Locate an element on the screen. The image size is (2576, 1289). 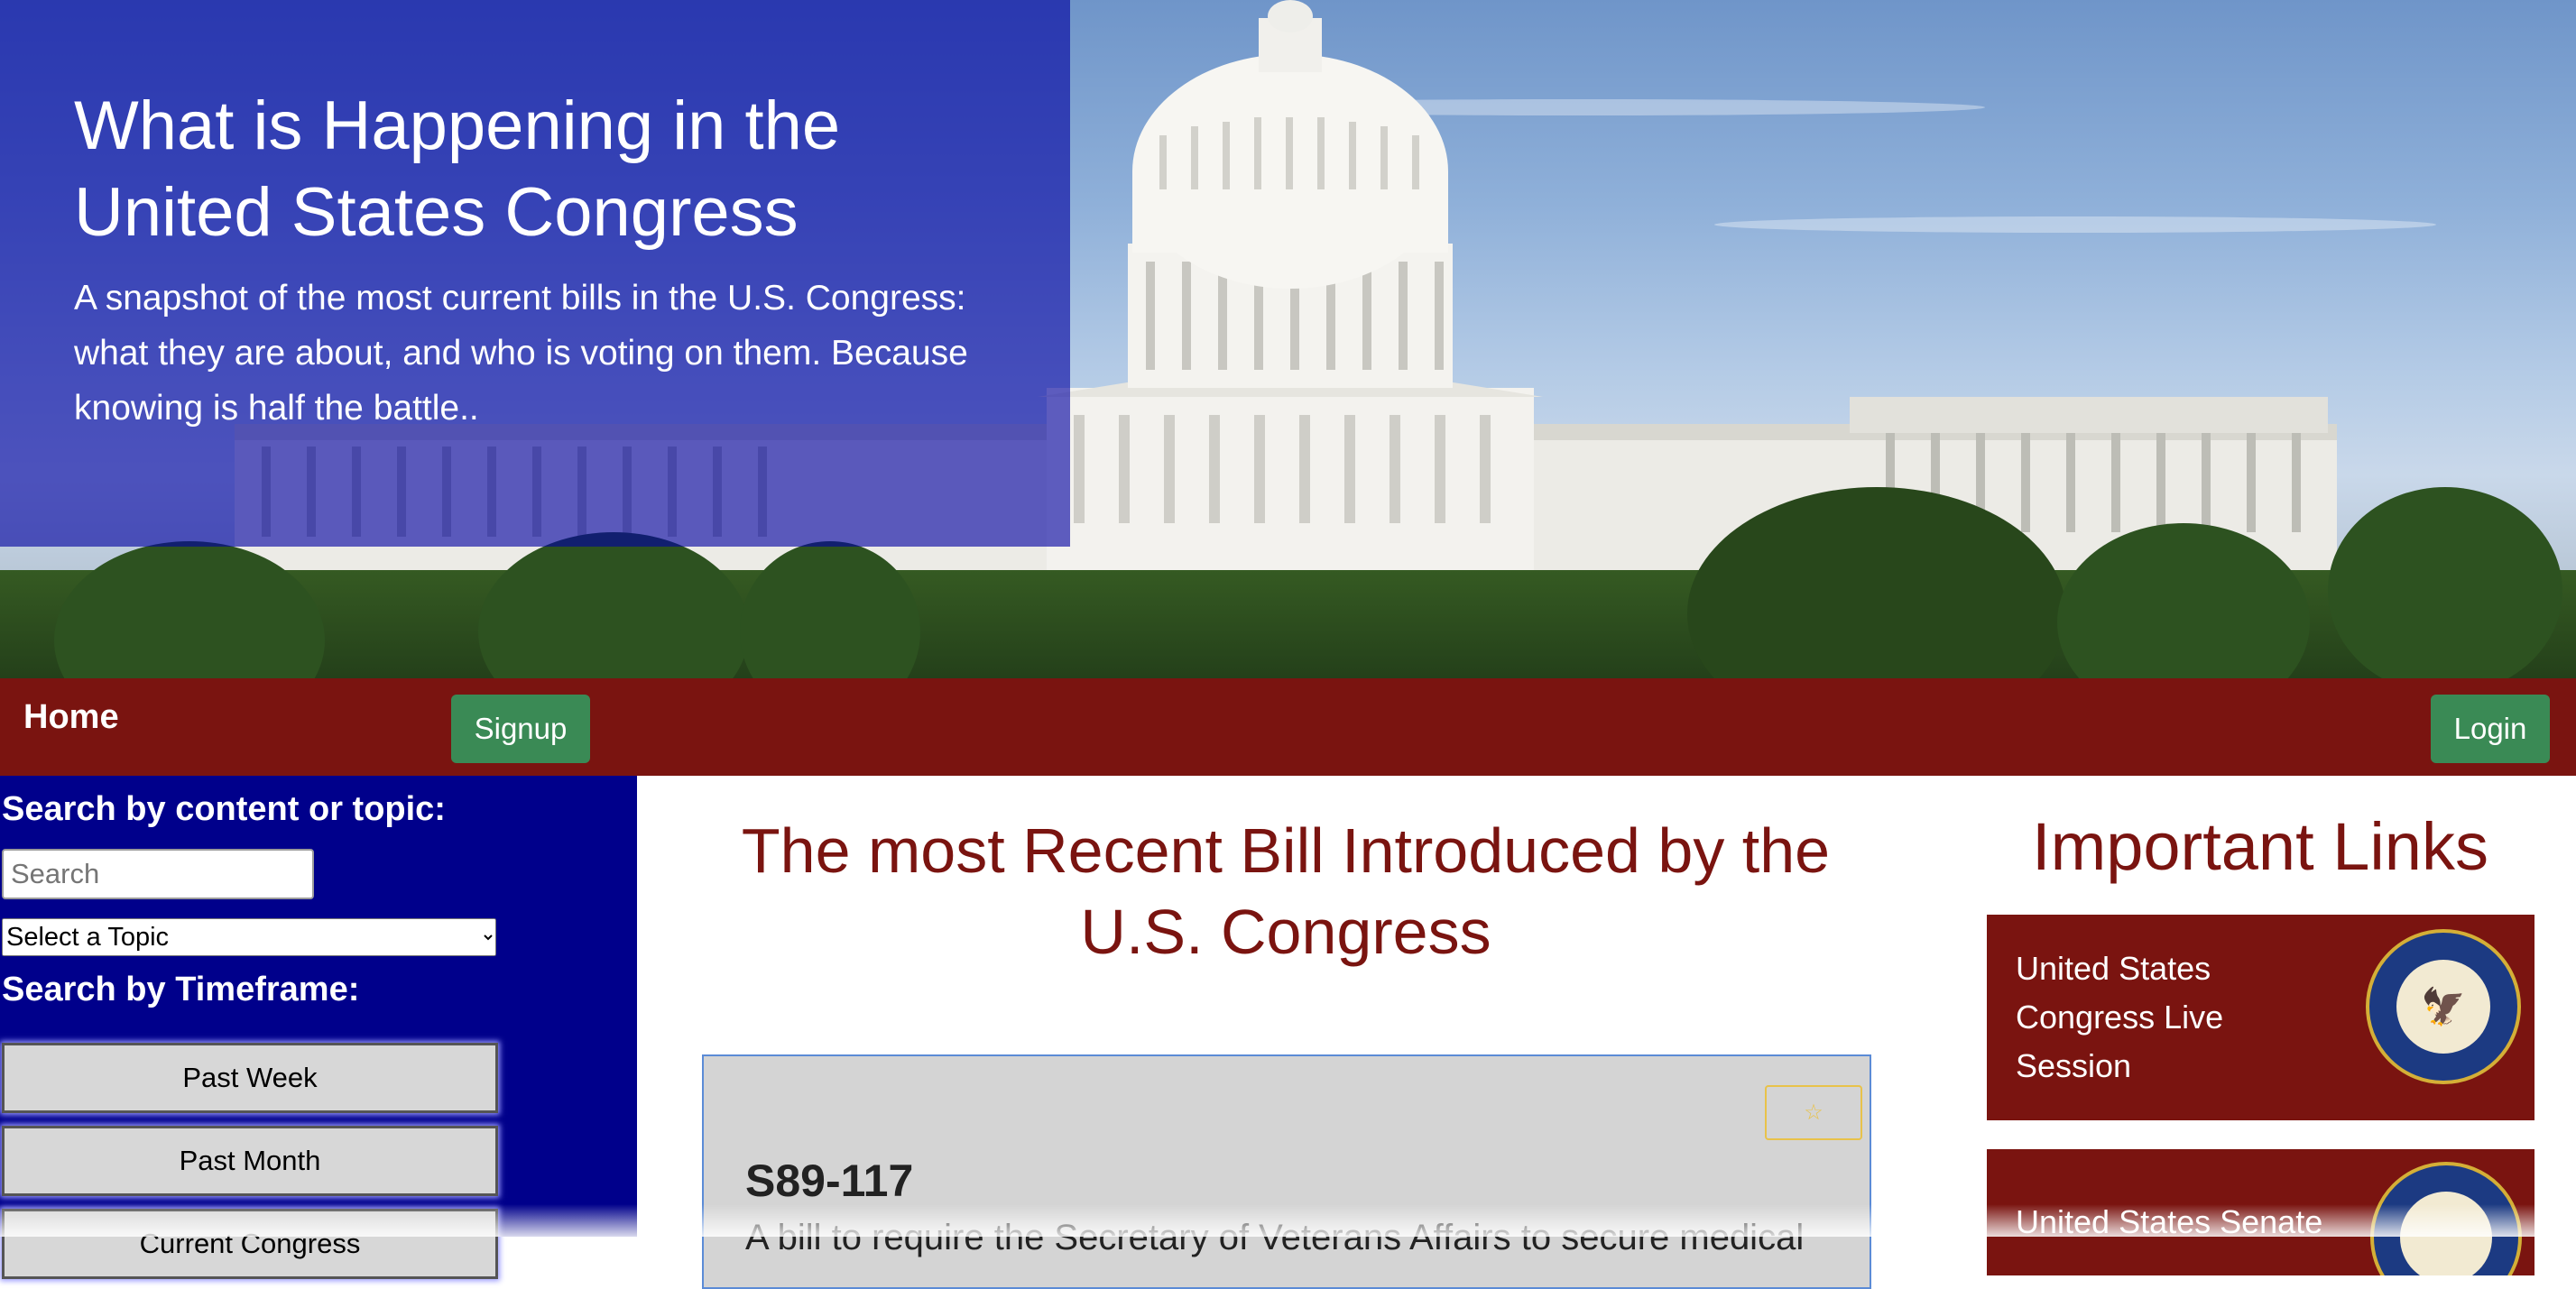
us-house-seal-icon: 🦅 is located at coordinates (2443, 1006).